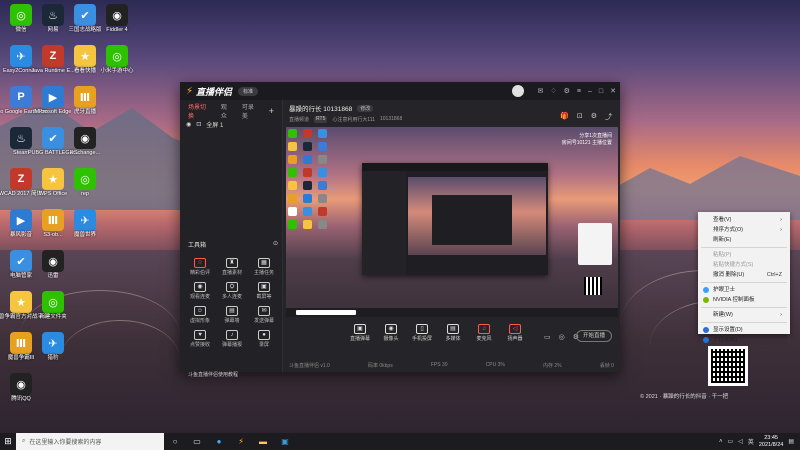  Describe the element at coordinates (264, 291) in the screenshot. I see `toolbox-item: ▣ 截屏等` at that location.